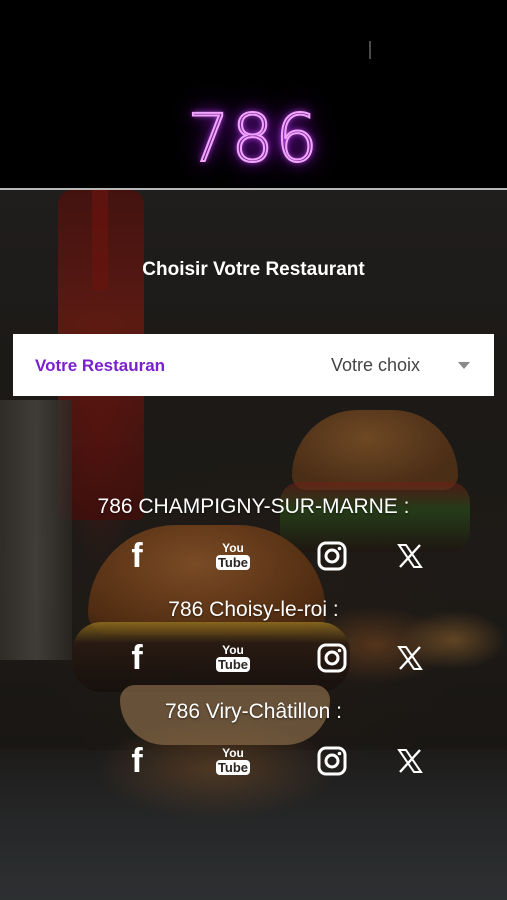  I want to click on choose-restaurant-title: Choisir Votre Restaurant, so click(253, 269).